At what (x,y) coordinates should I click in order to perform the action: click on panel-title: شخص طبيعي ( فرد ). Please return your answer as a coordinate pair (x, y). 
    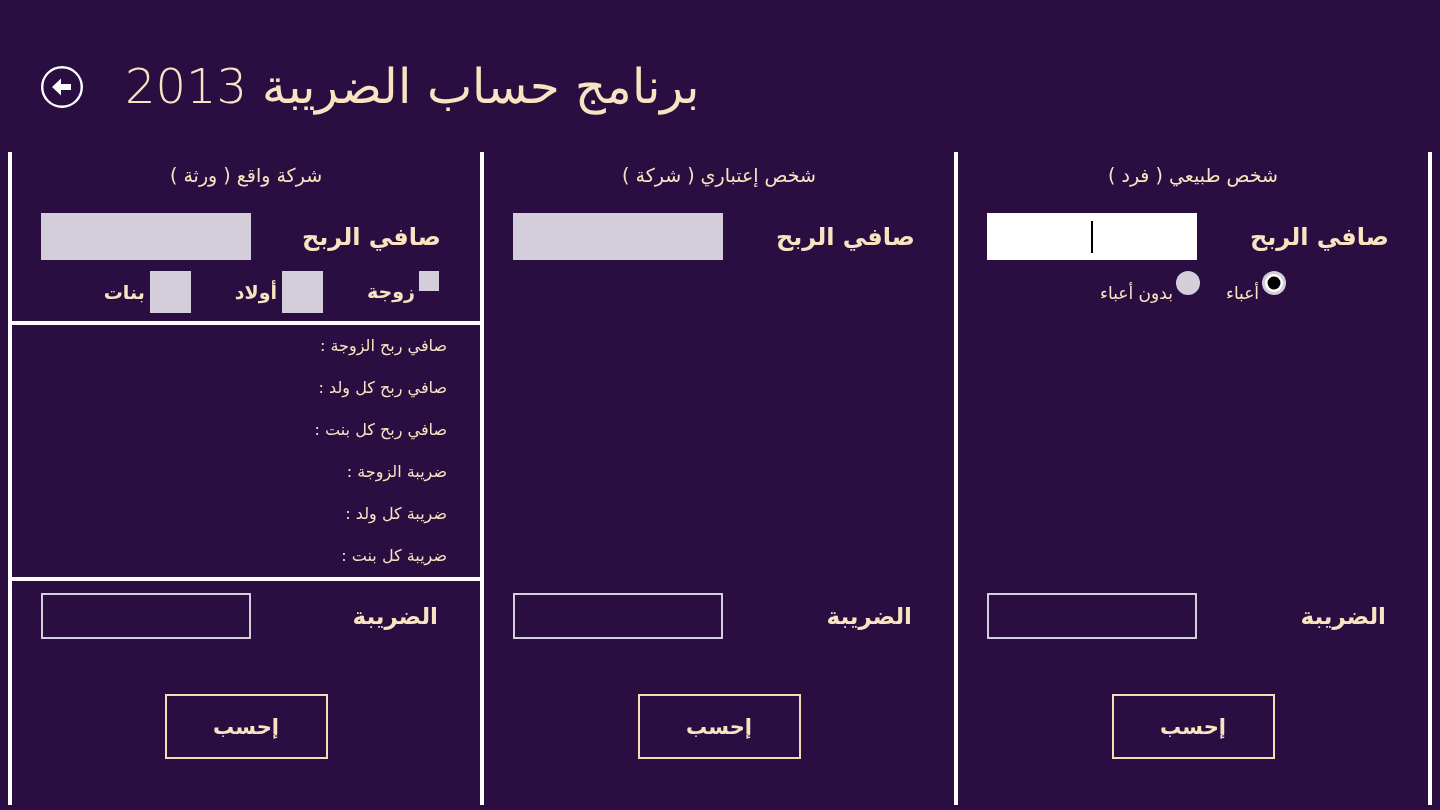
    Looking at the image, I should click on (1193, 175).